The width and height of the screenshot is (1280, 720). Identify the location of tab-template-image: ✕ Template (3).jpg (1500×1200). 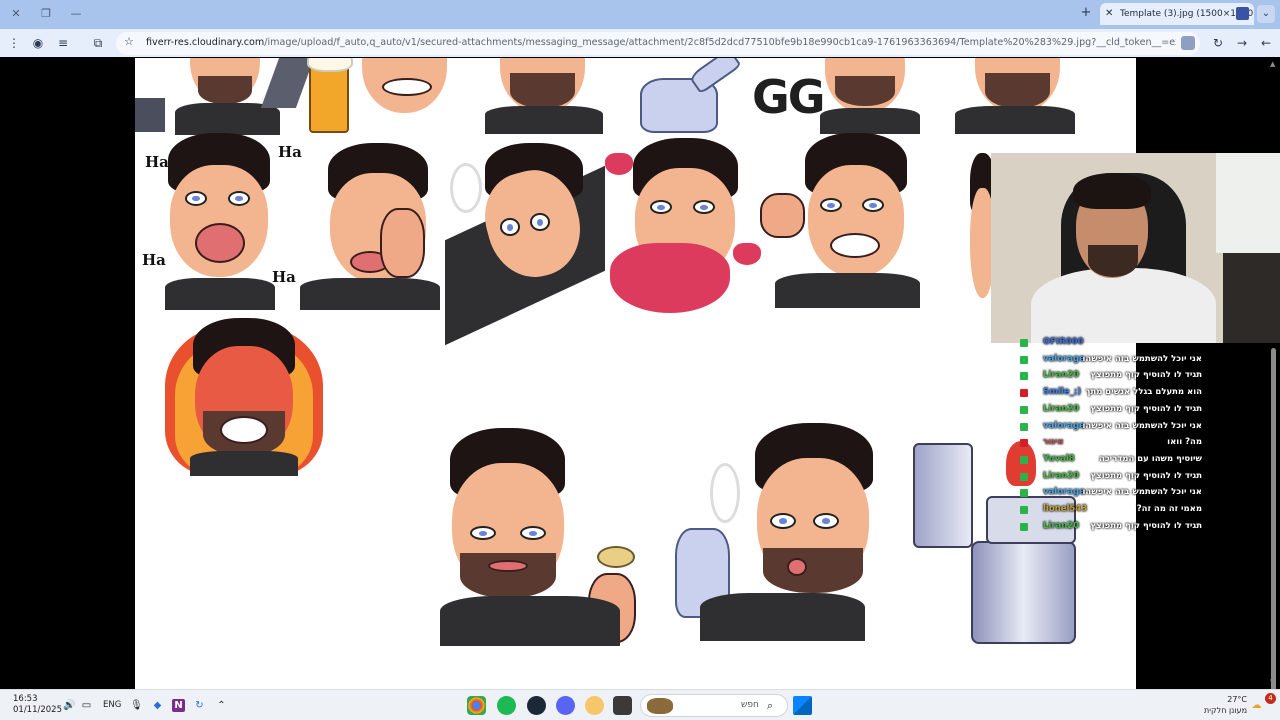
(1177, 14).